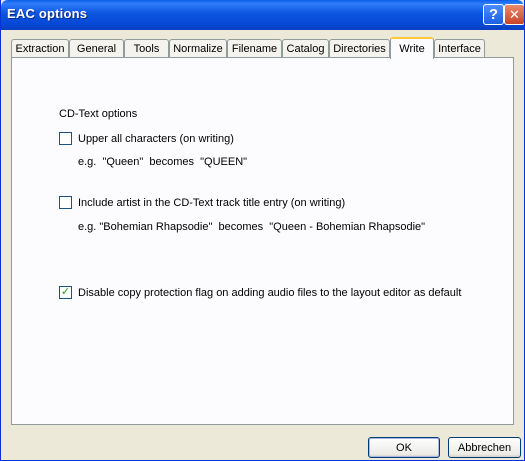  I want to click on question-mark-icon: ?, so click(493, 14).